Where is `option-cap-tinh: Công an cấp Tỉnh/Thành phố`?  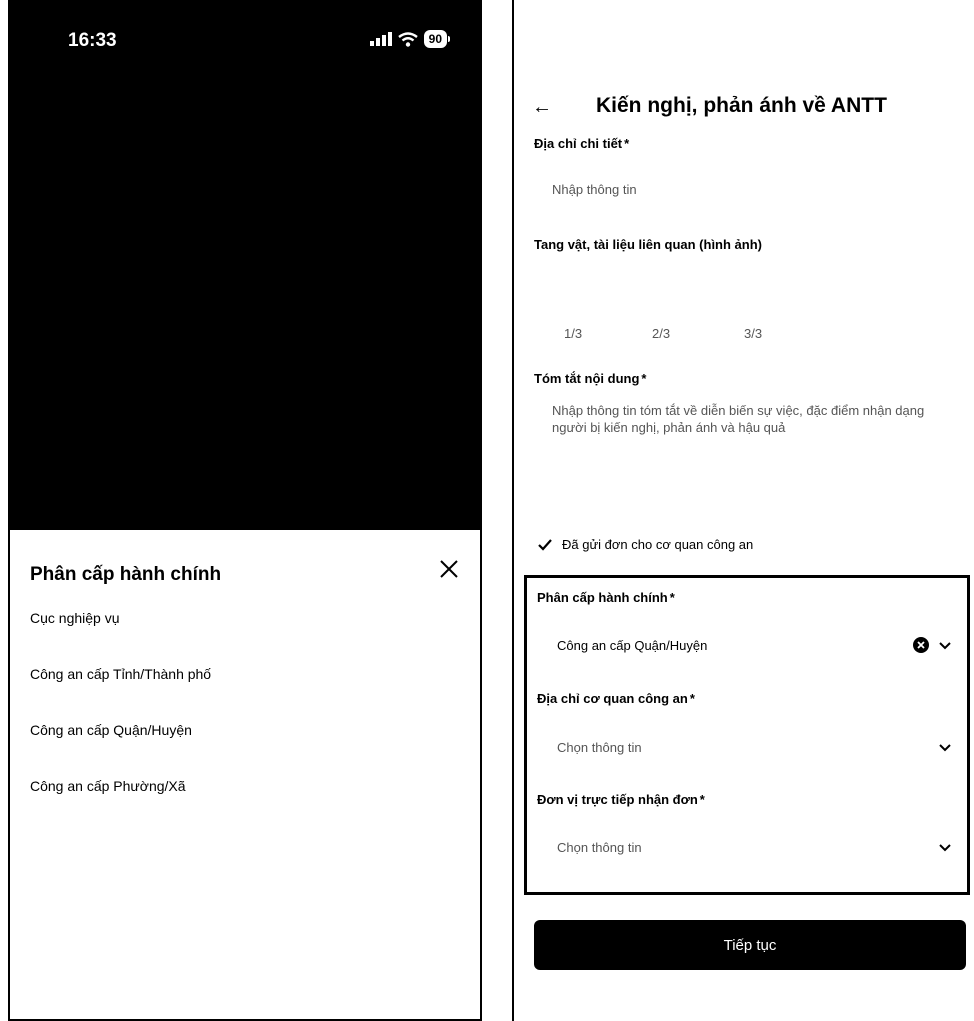 option-cap-tinh: Công an cấp Tỉnh/Thành phố is located at coordinates (120, 674).